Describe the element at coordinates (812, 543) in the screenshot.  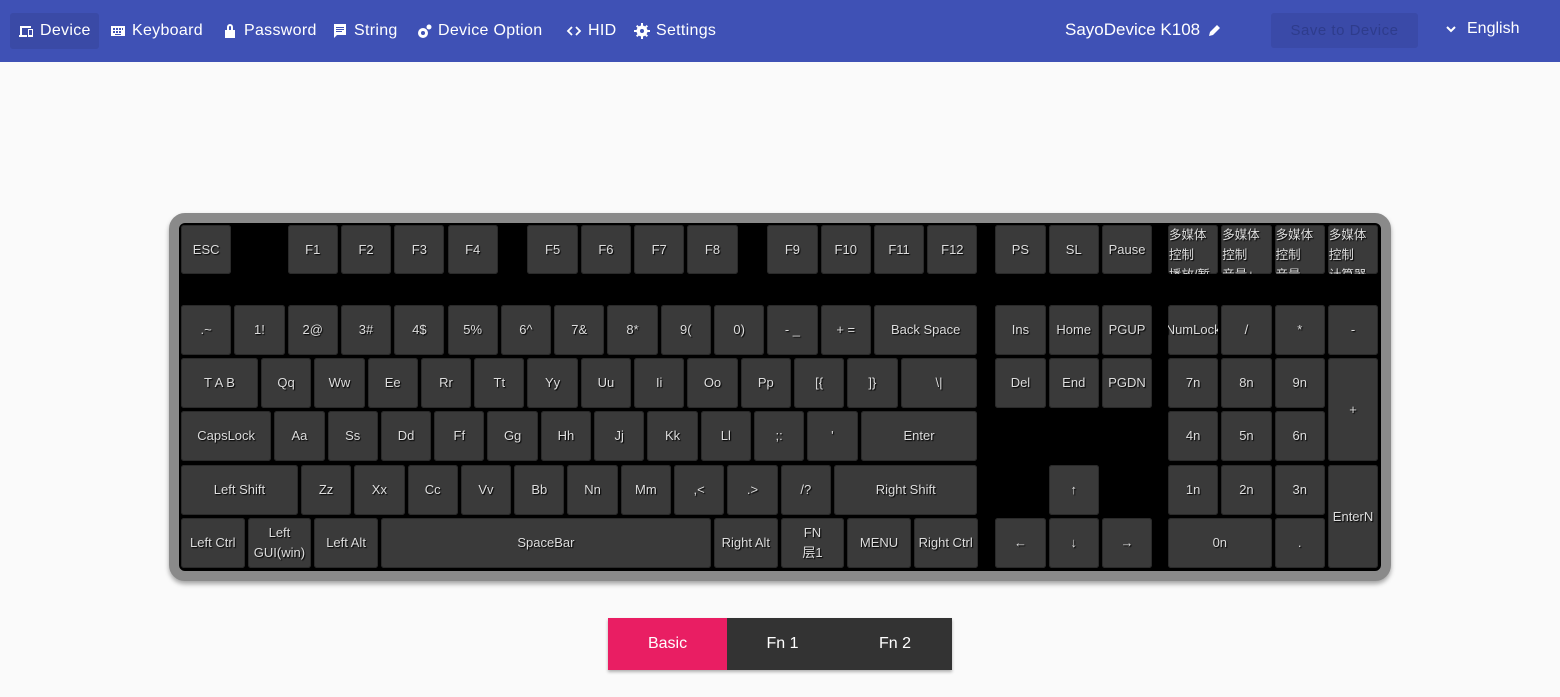
I see `key: FN 层1` at that location.